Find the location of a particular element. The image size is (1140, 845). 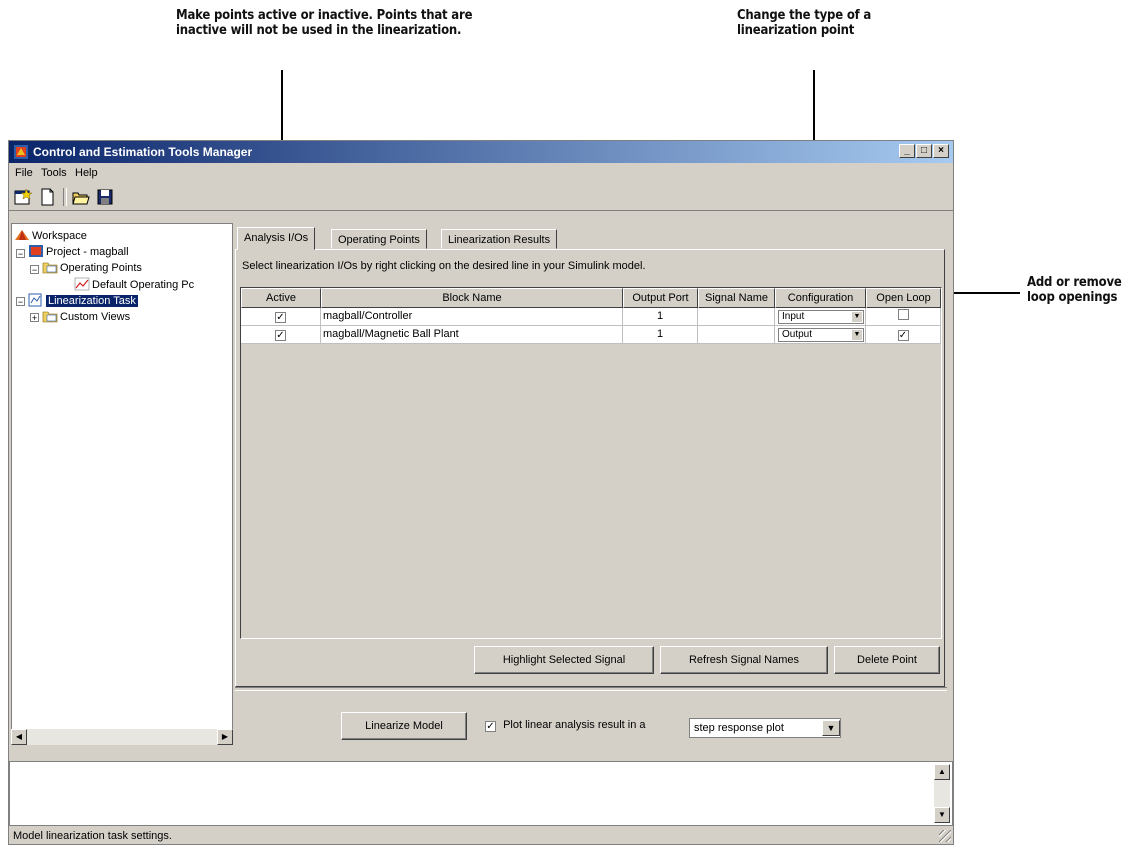

column-header-signal-name: Signal Name is located at coordinates (736, 298).